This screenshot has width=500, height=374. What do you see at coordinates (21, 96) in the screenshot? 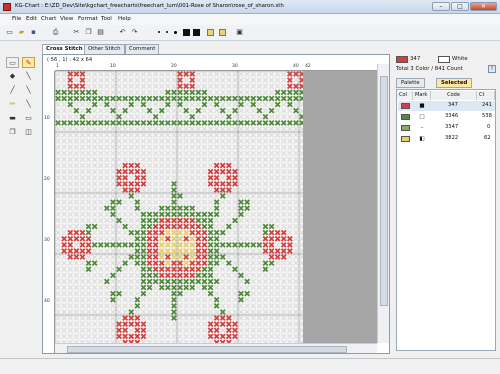
I see `tool-palette: ▭ ✎ ◆ ╲ ╱ ╲ ✏ ╲ ▬ ▭ ❐ ◫` at bounding box center [21, 96].